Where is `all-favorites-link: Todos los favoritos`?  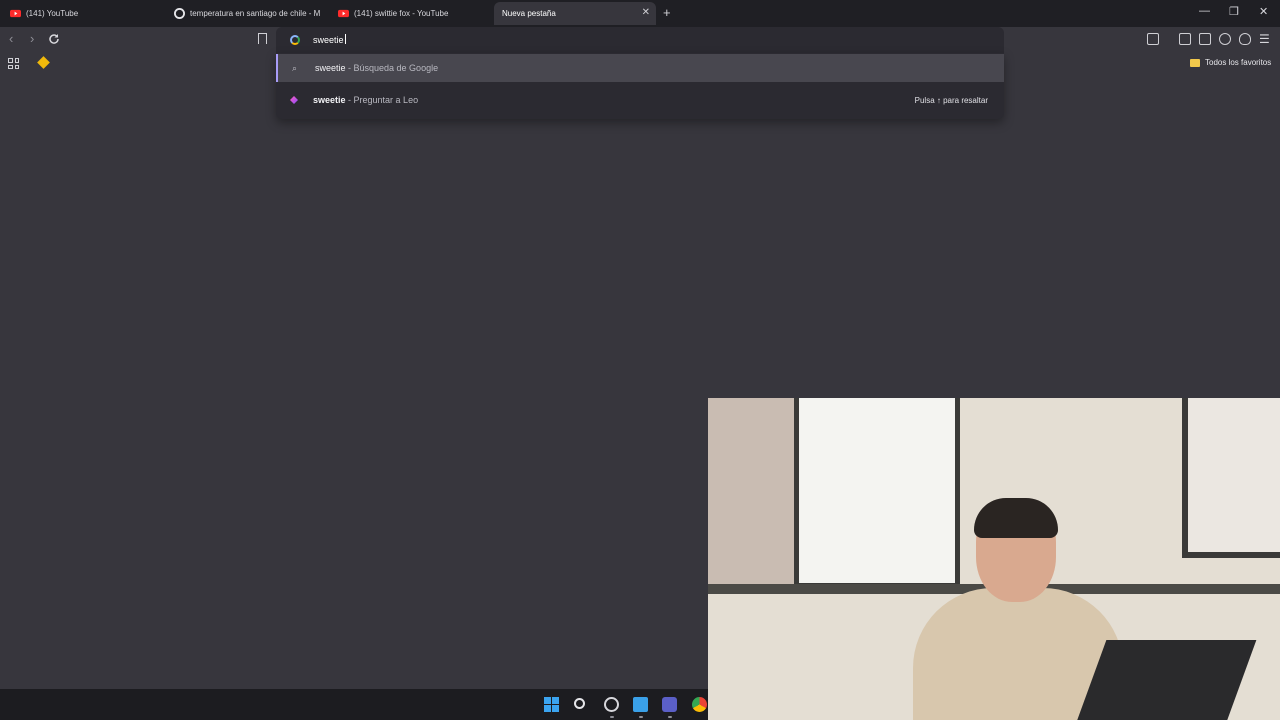
all-favorites-link: Todos los favoritos is located at coordinates (1238, 62).